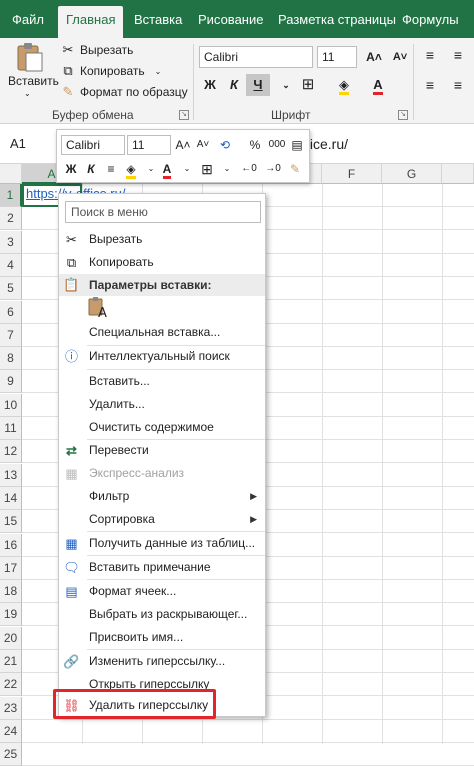 The width and height of the screenshot is (474, 766). What do you see at coordinates (11, 174) in the screenshot?
I see `select-all-corner` at bounding box center [11, 174].